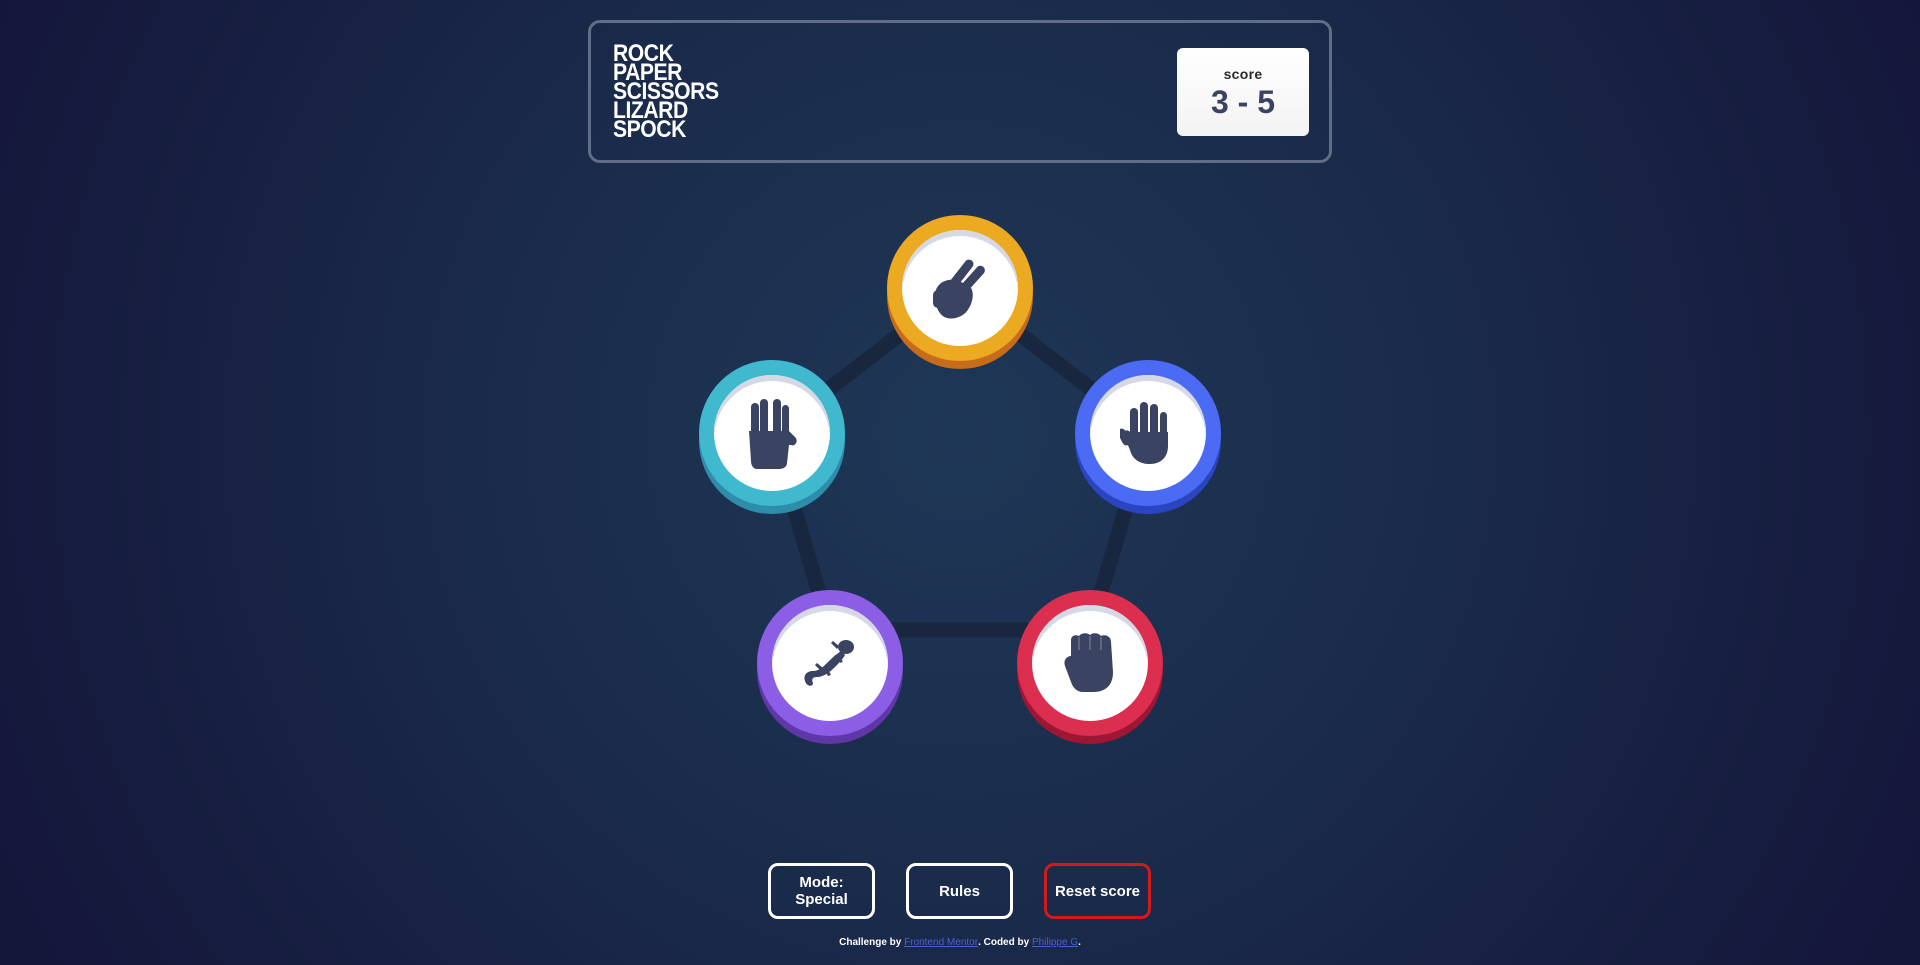 The image size is (1920, 965). What do you see at coordinates (1243, 102) in the screenshot?
I see `score-value: 3 - 5` at bounding box center [1243, 102].